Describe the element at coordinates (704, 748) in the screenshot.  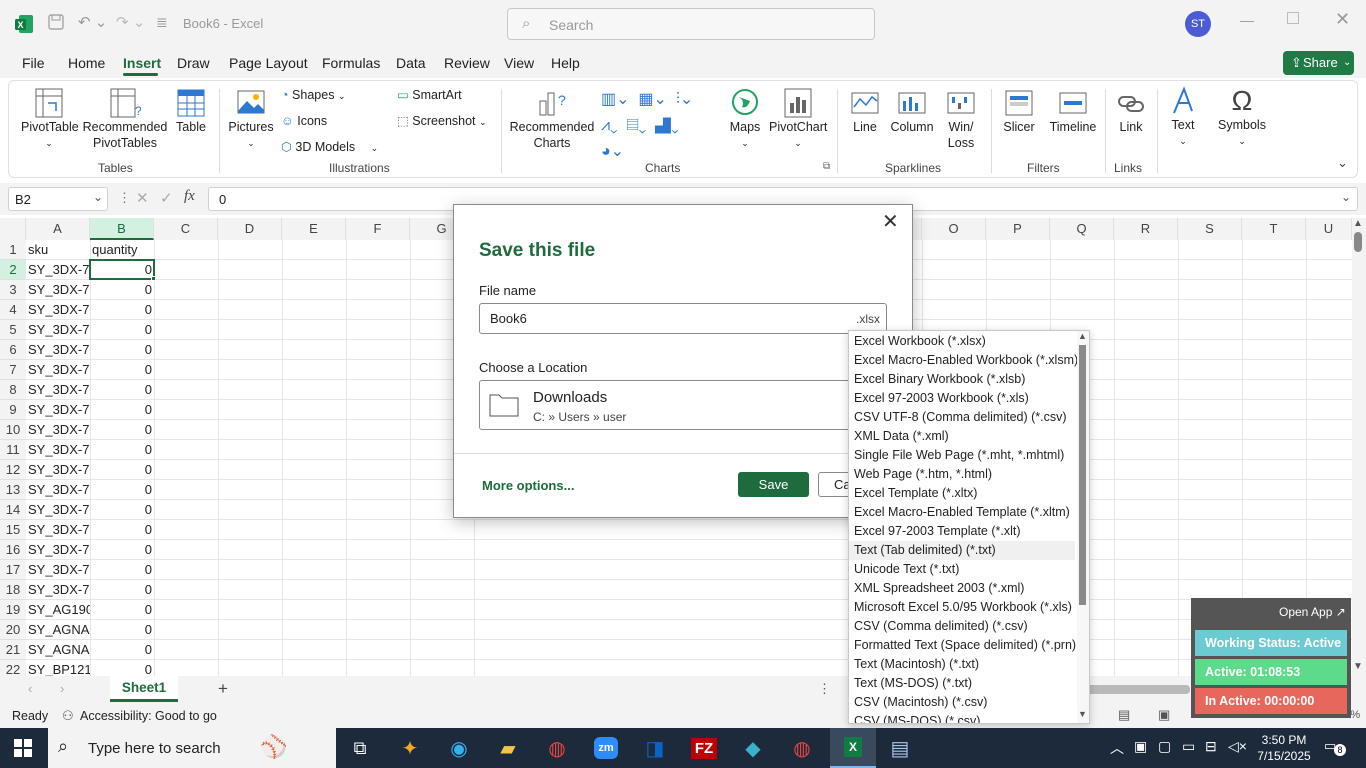
I see `filezilla-icon: FZ` at that location.